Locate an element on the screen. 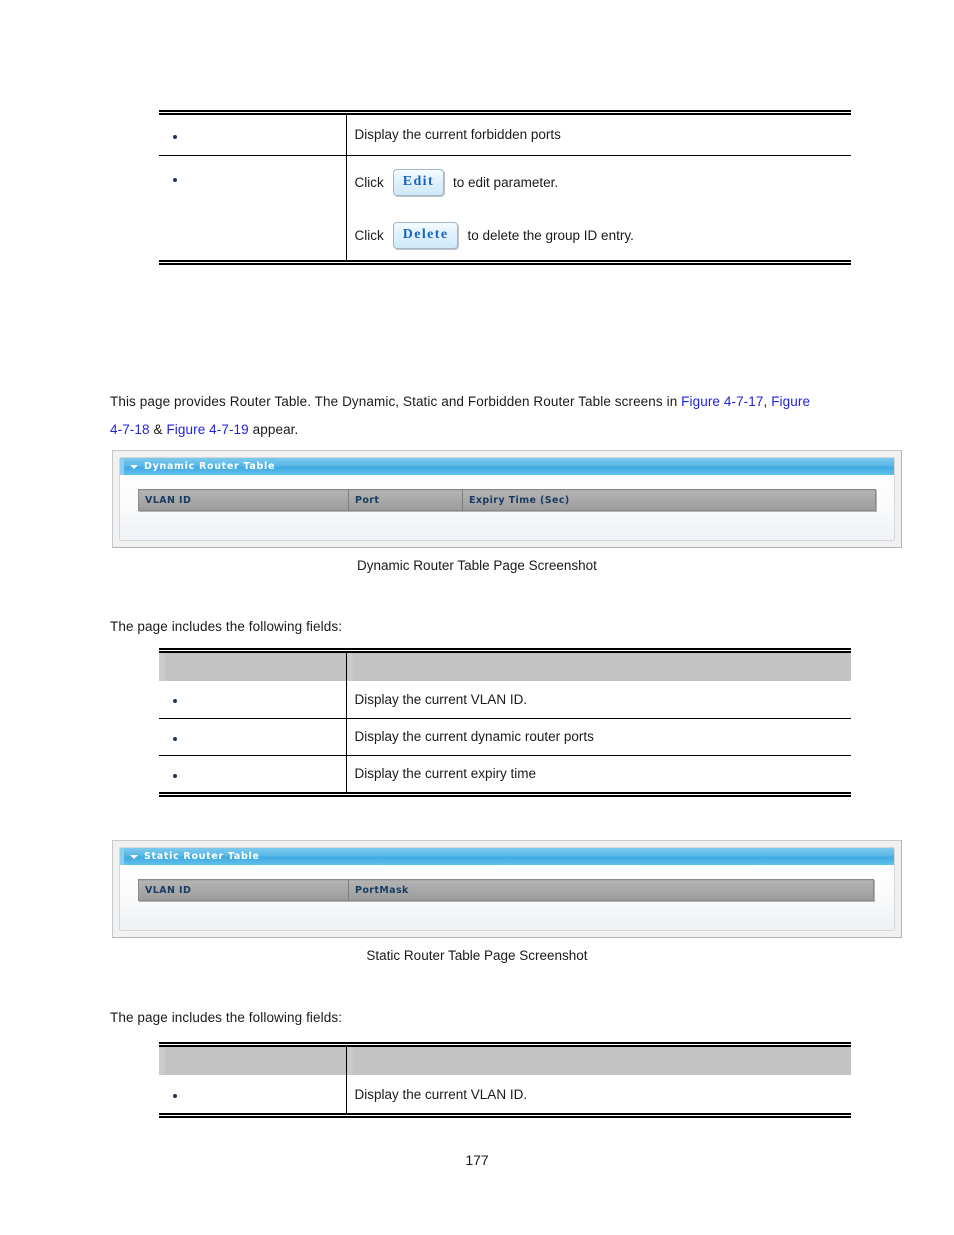 The width and height of the screenshot is (954, 1235). description-cell: Display the current expiry time is located at coordinates (445, 774).